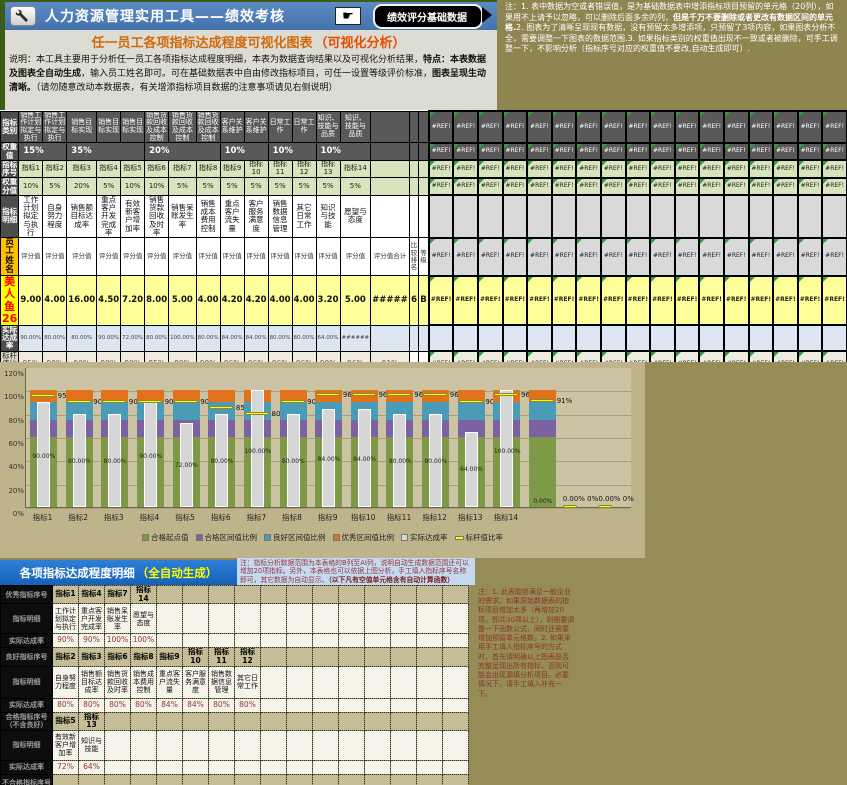 The image size is (847, 785). I want to click on detail-cell: 销售数据信息管理, so click(280, 216).